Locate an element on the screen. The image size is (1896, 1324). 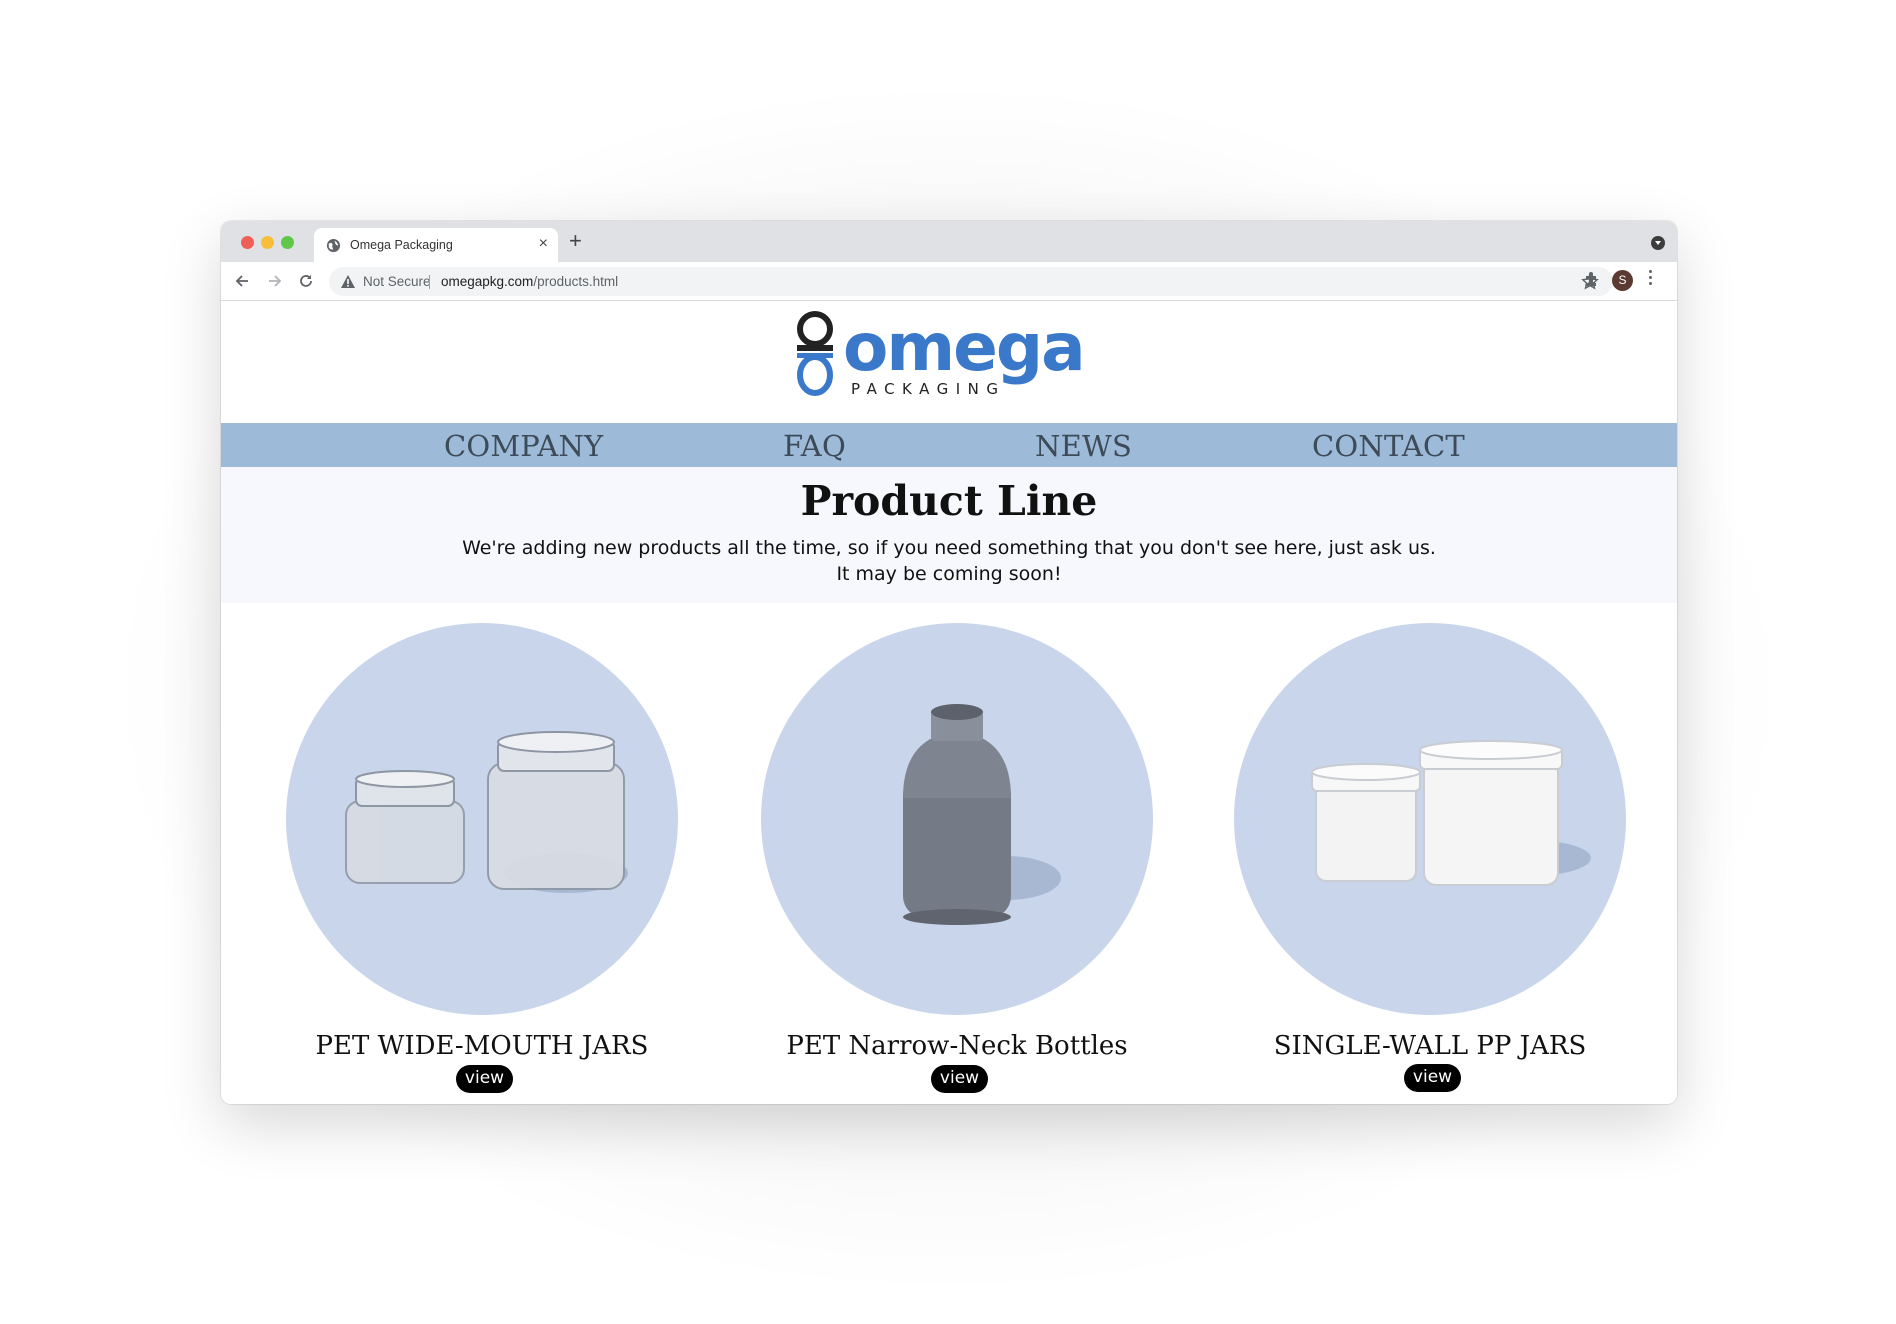
browser-toolbar: Not Secure omegapkg.com/products.html is located at coordinates (949, 281).